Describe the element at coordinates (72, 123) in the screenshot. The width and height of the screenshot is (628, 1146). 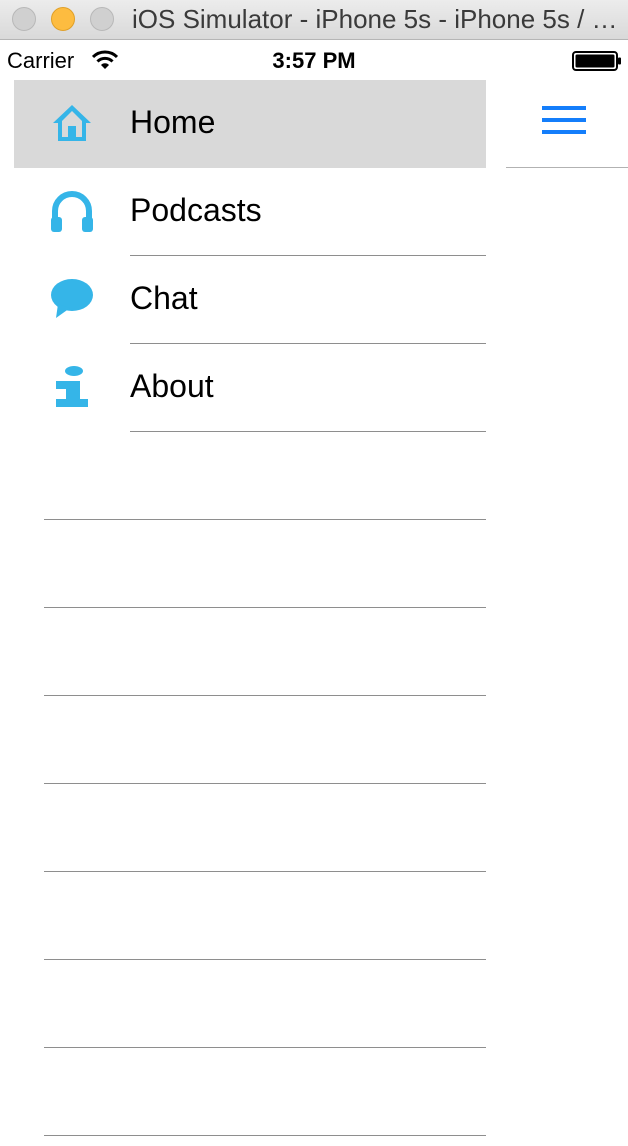
I see `home-icon` at that location.